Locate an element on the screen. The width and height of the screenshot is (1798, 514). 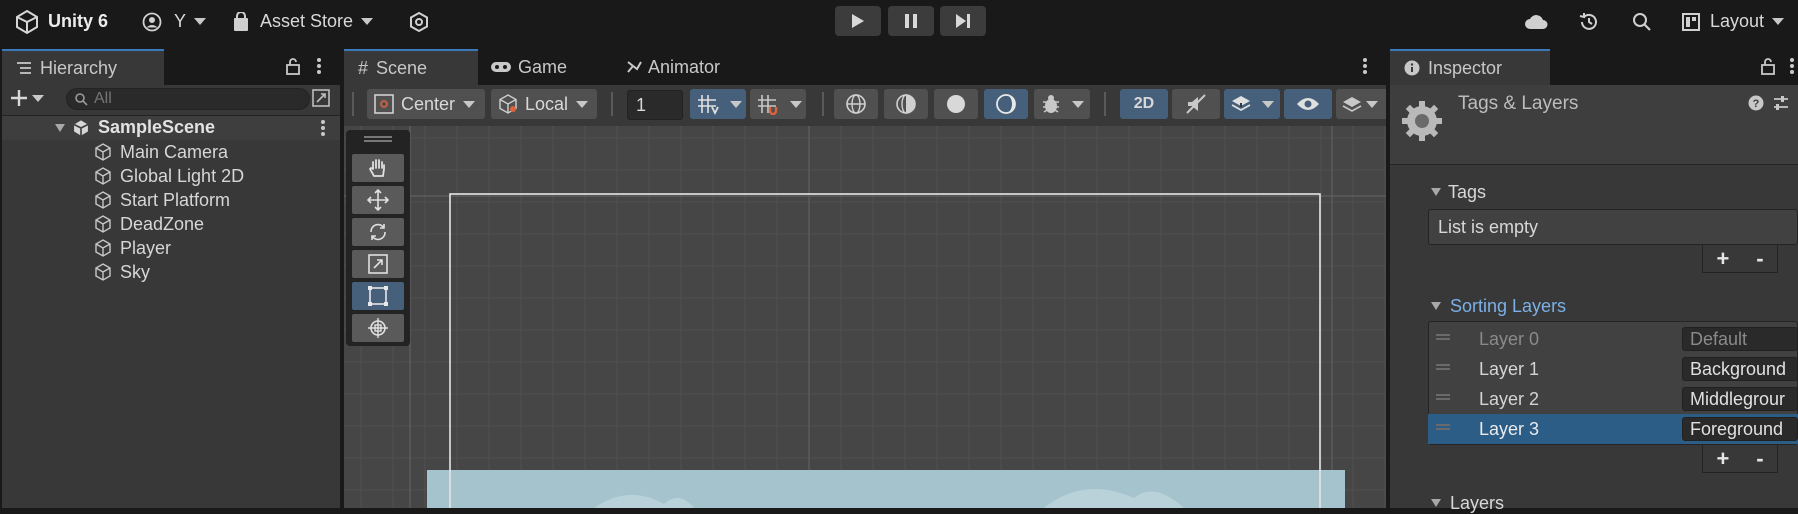
sorting-layers-header: Sorting Layers is located at coordinates (1508, 306).